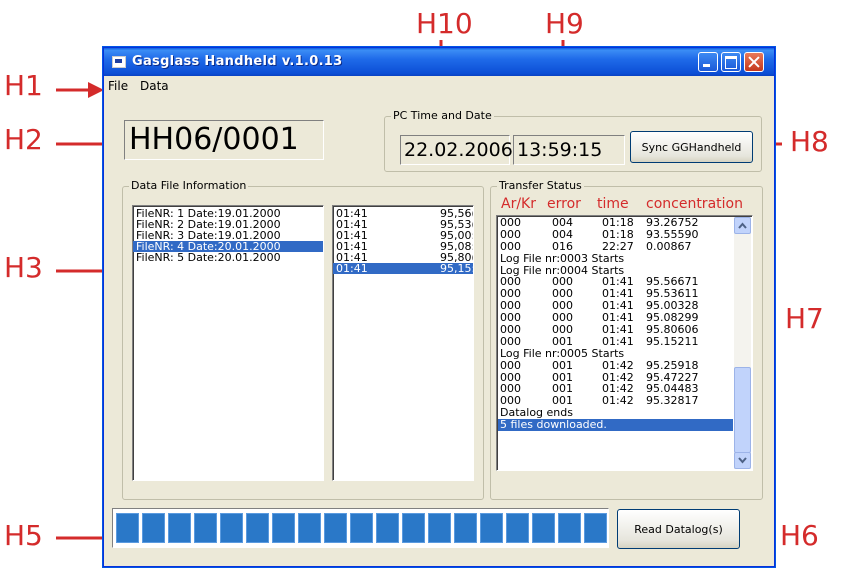  Describe the element at coordinates (669, 246) in the screenshot. I see `log-concentration: 0.00867` at that location.